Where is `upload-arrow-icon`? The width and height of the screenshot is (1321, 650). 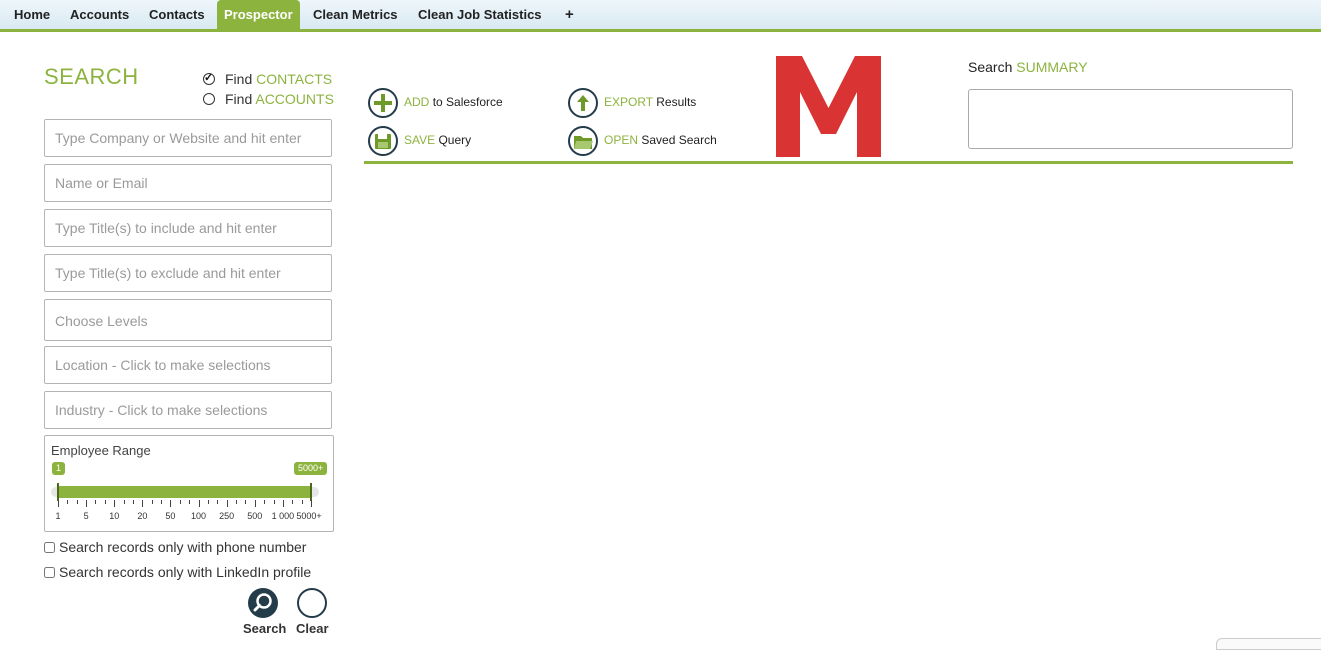 upload-arrow-icon is located at coordinates (583, 103).